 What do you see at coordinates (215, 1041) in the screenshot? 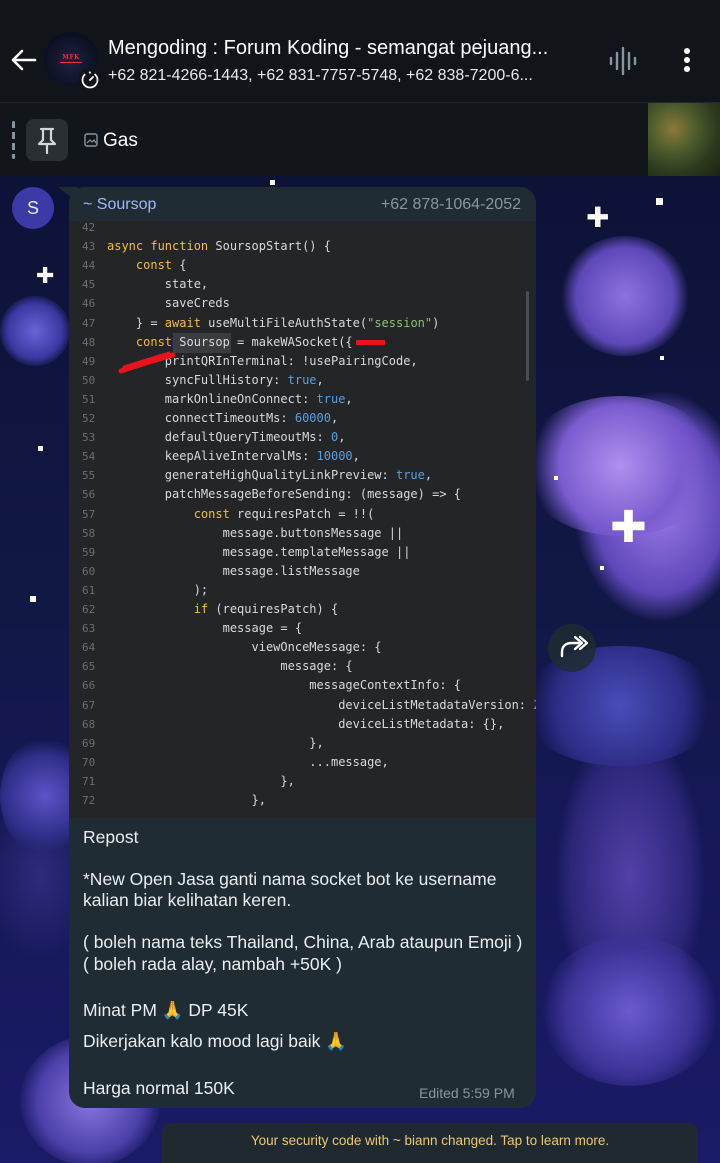
I see `caption-line: Dikerjakan kalo mood lagi baik 🙏` at bounding box center [215, 1041].